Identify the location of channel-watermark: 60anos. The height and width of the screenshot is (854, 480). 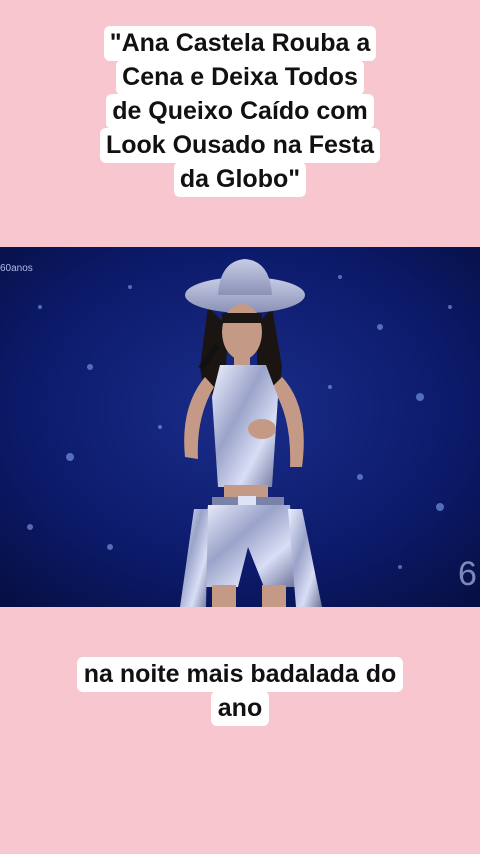
(16, 268).